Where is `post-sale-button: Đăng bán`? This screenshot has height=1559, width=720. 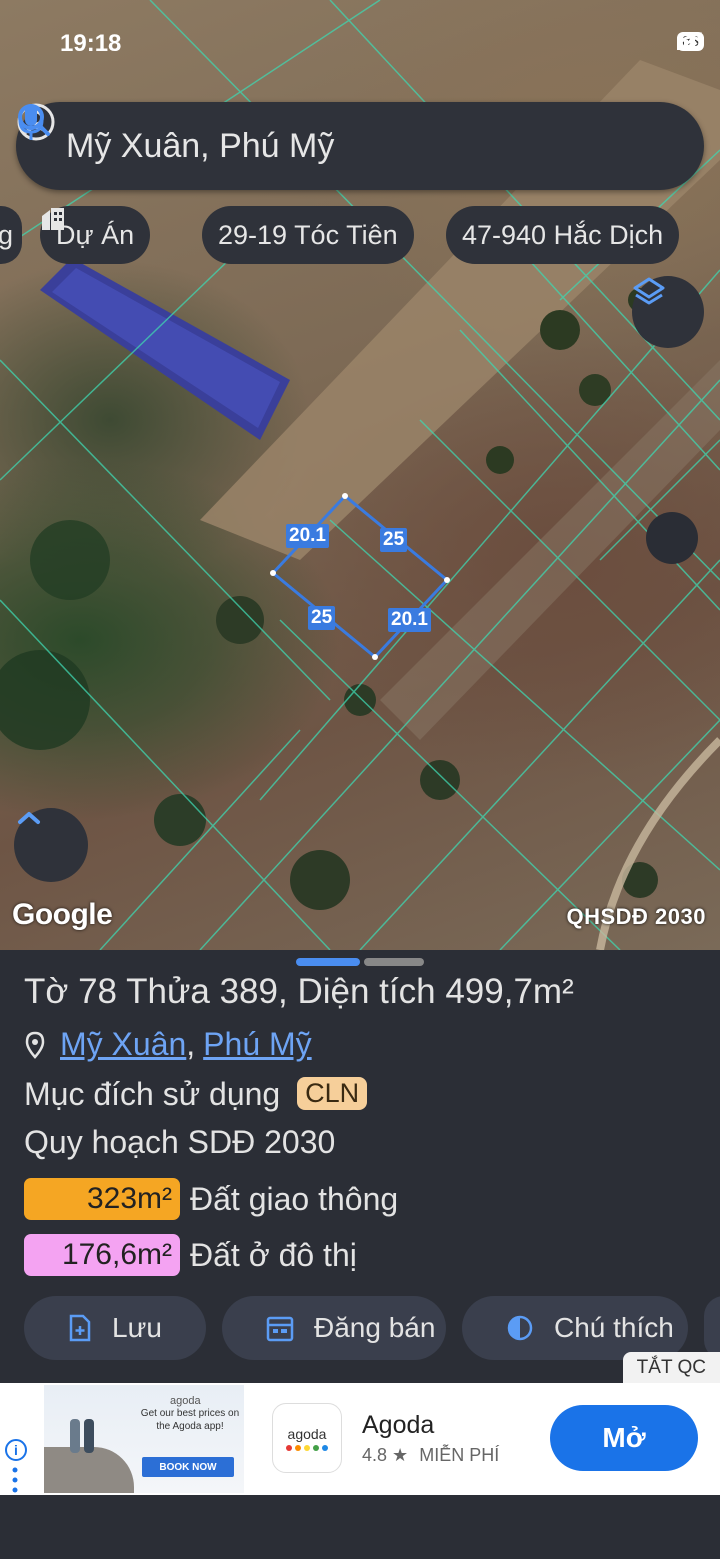 post-sale-button: Đăng bán is located at coordinates (334, 1328).